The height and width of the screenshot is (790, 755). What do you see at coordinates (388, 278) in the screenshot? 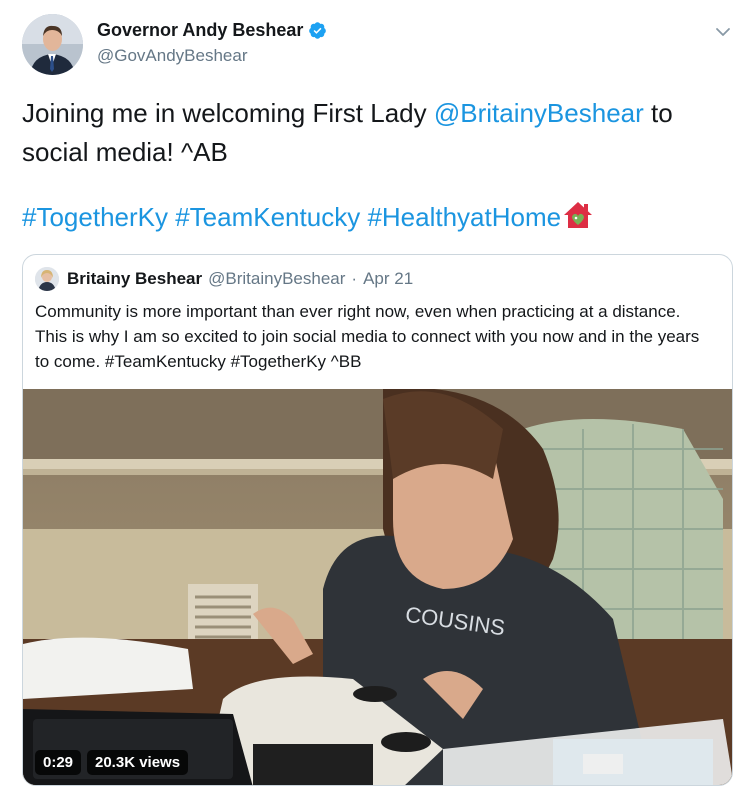
I see `quoted-tweet-date: Apr 21` at bounding box center [388, 278].